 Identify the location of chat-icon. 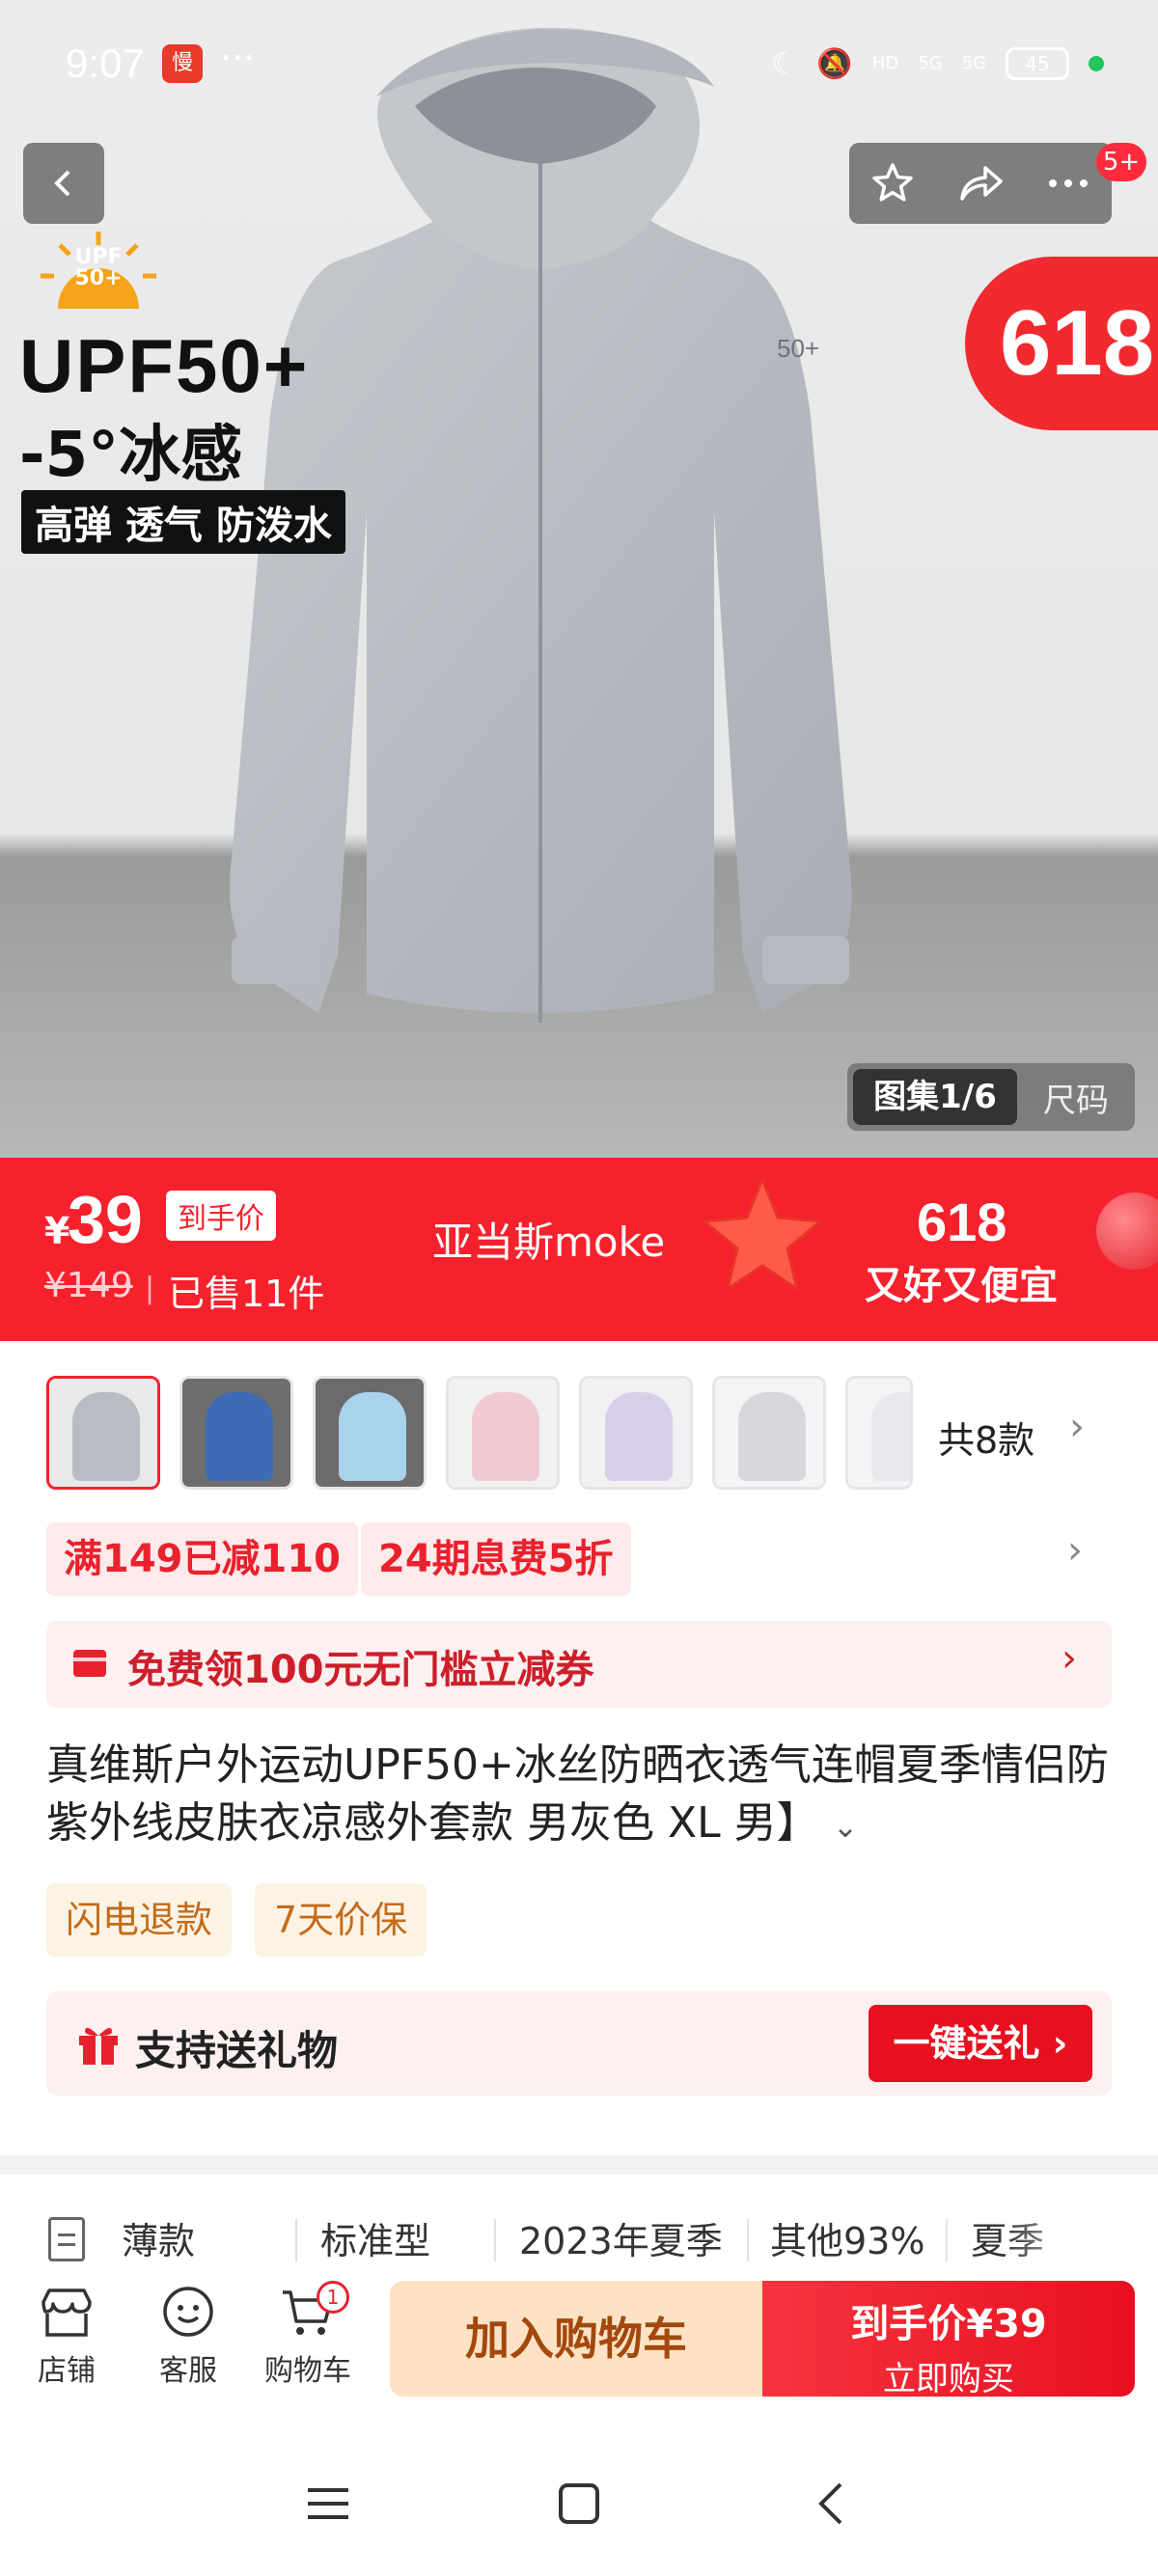
(188, 2312).